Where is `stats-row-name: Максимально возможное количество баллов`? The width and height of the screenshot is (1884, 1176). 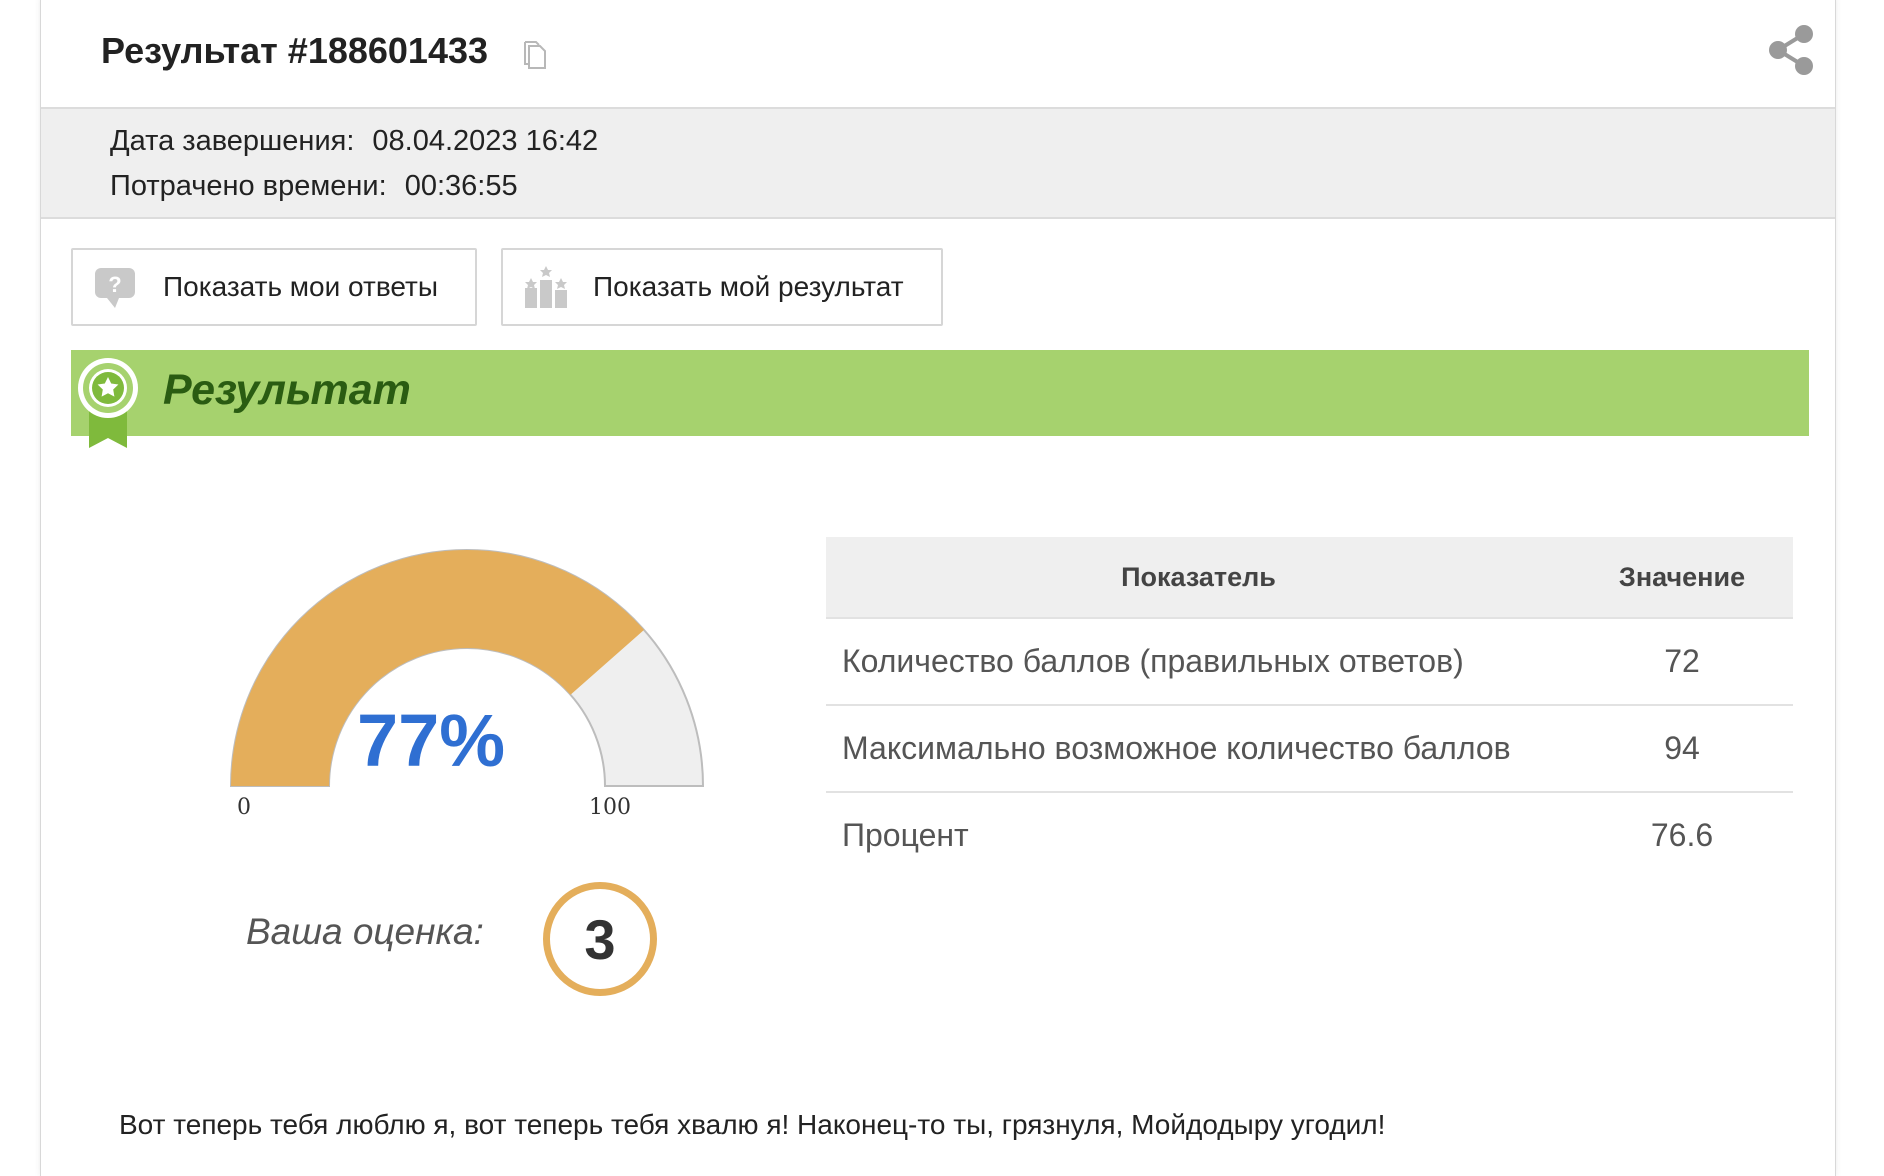
stats-row-name: Максимально возможное количество баллов is located at coordinates (1198, 748).